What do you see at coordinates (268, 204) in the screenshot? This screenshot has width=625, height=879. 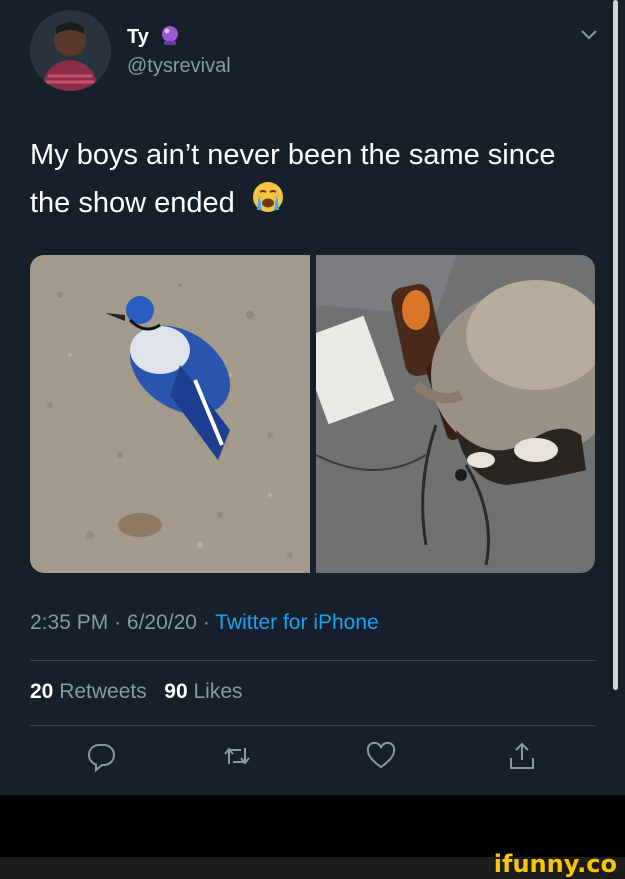 I see `loudly-crying-face-icon` at bounding box center [268, 204].